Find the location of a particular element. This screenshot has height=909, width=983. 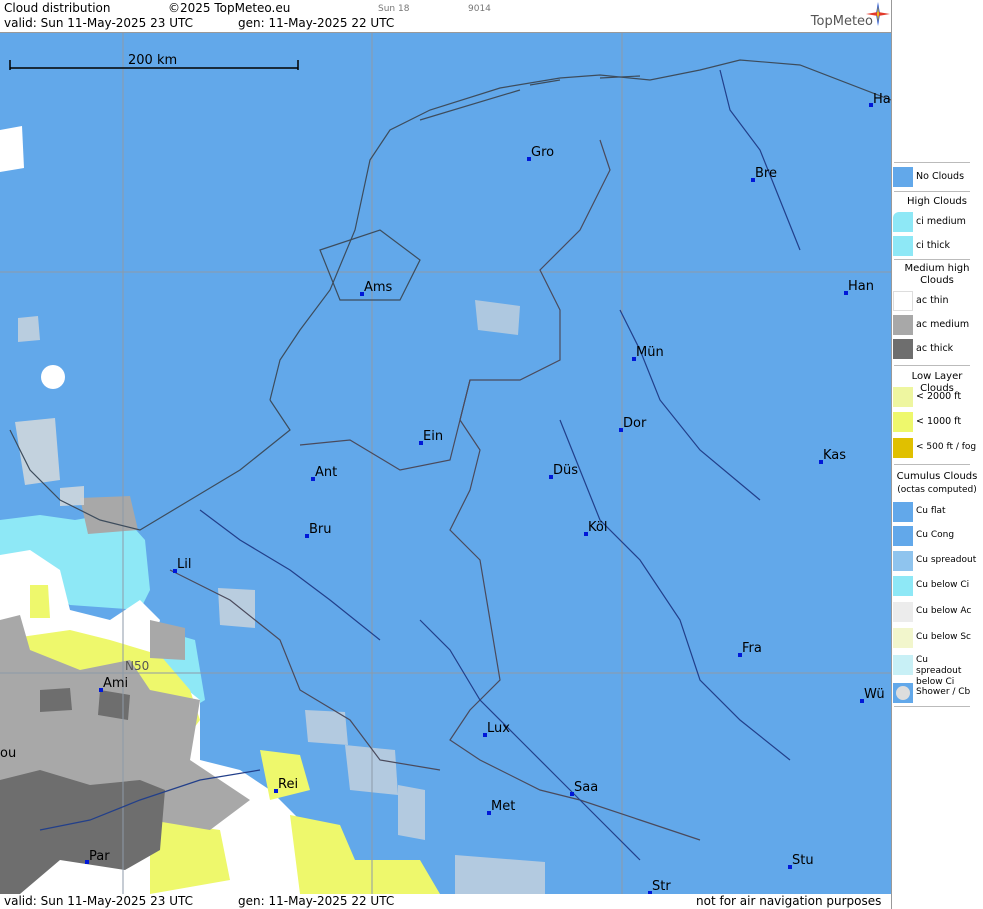

svg-text: Met is located at coordinates (503, 806).